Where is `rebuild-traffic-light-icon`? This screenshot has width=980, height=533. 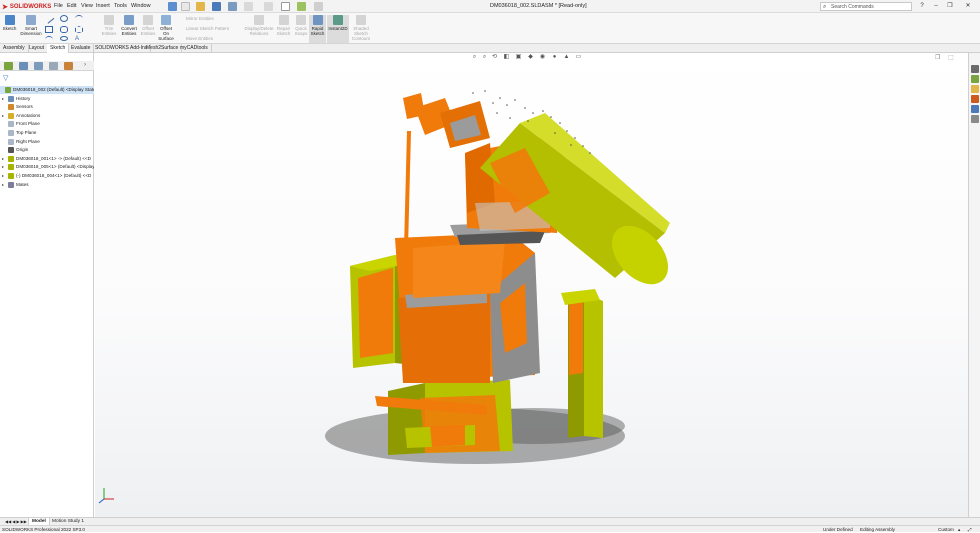
rebuild-traffic-light-icon is located at coordinates (301, 6).